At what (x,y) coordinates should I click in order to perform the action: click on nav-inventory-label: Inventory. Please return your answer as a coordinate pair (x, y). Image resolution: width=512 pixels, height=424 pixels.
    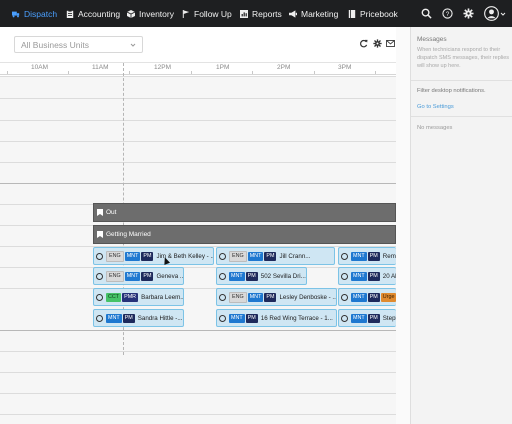
    Looking at the image, I should click on (156, 13).